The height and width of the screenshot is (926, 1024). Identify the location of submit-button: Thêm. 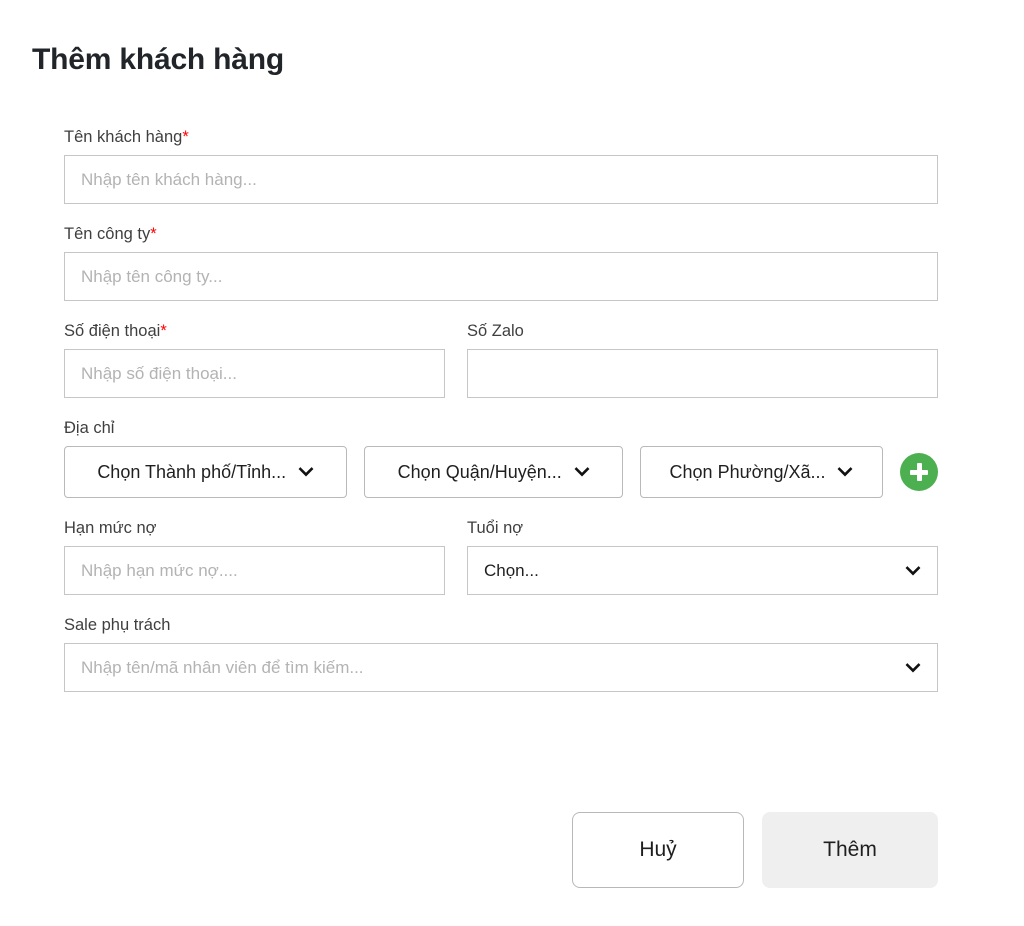
(850, 850).